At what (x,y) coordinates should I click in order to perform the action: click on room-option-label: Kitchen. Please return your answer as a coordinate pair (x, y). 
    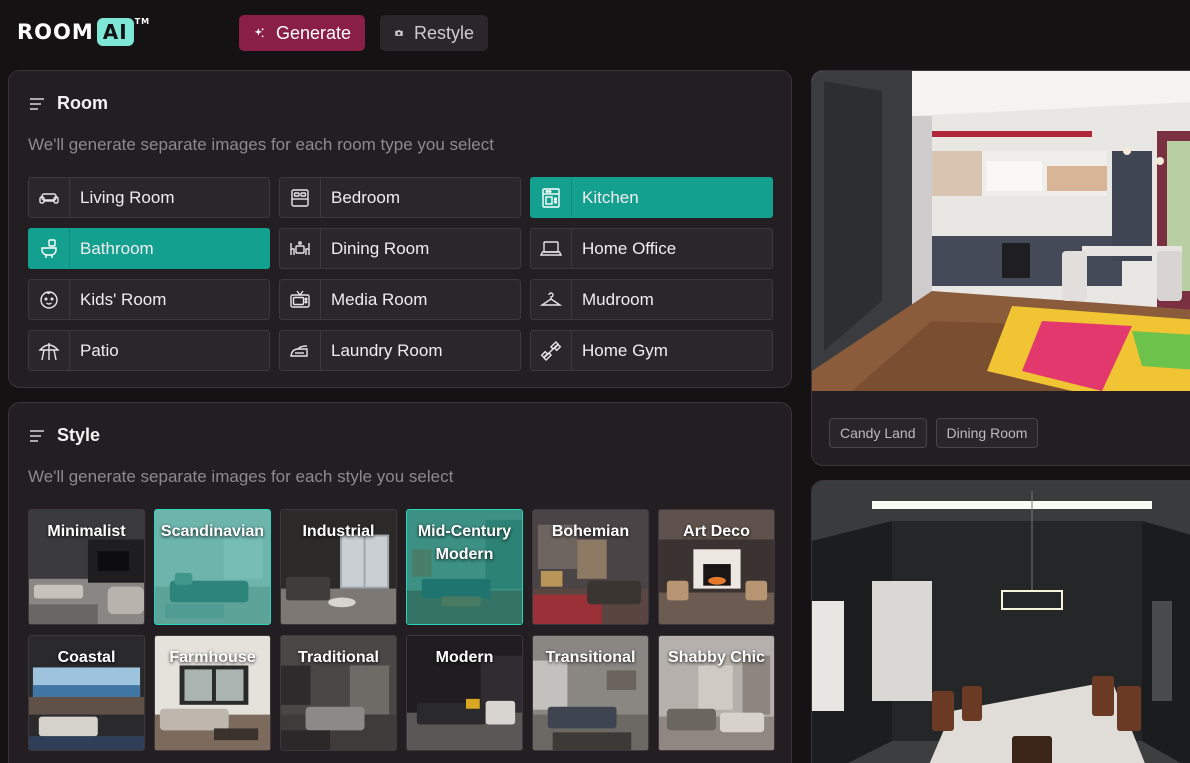
    Looking at the image, I should click on (610, 197).